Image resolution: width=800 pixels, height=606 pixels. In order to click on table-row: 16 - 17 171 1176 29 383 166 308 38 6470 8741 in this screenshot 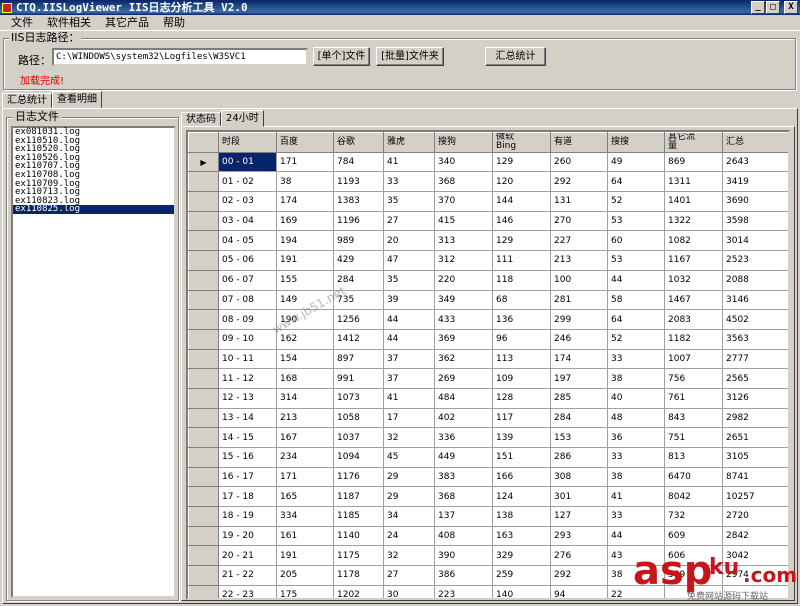, I will do `click(488, 477)`.